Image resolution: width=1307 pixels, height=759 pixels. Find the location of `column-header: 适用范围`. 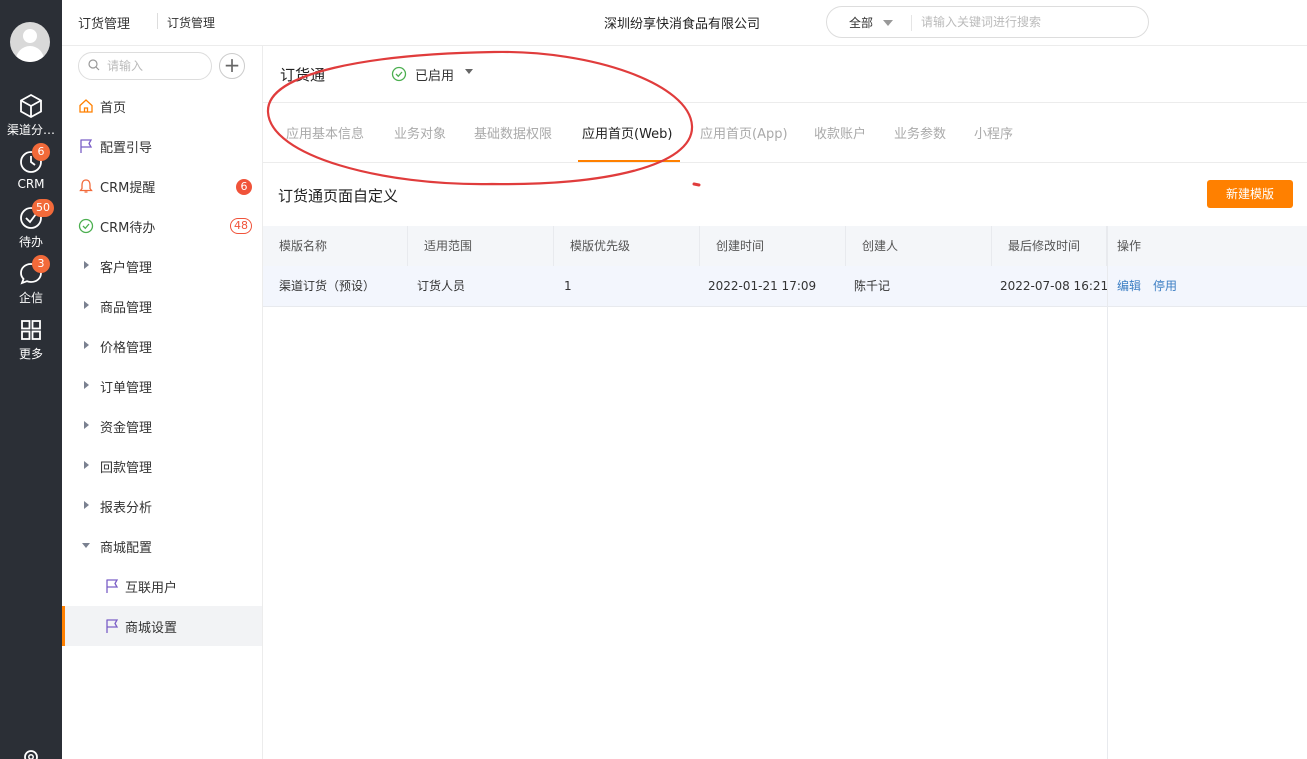

column-header: 适用范围 is located at coordinates (481, 246).